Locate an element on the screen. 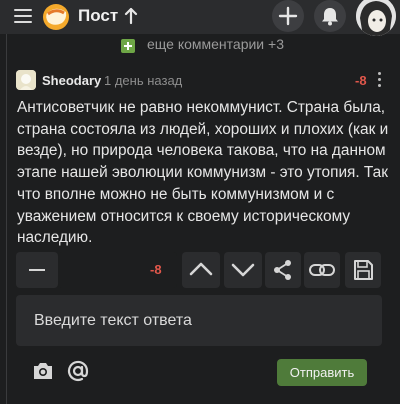 The image size is (400, 404). save-button is located at coordinates (363, 270).